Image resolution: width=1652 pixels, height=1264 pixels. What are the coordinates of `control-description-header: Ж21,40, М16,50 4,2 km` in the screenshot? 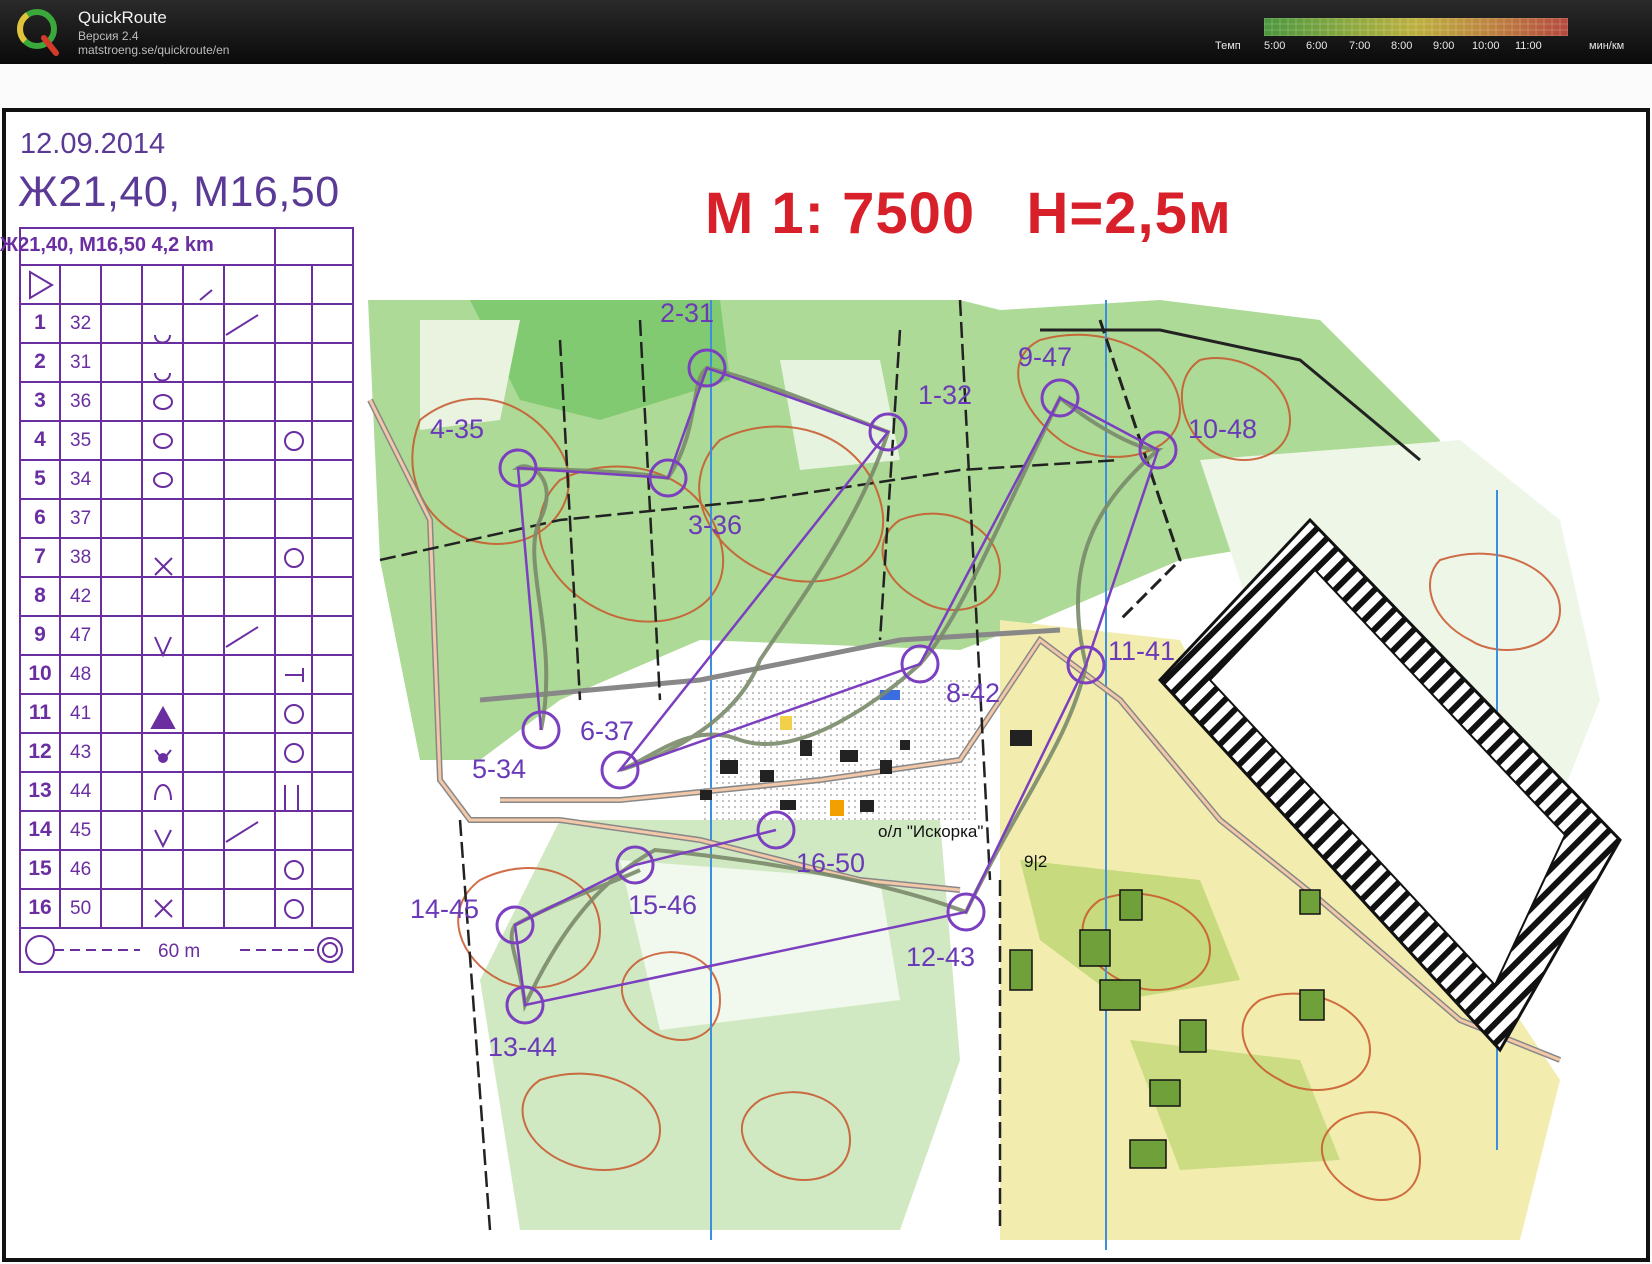 It's located at (107, 245).